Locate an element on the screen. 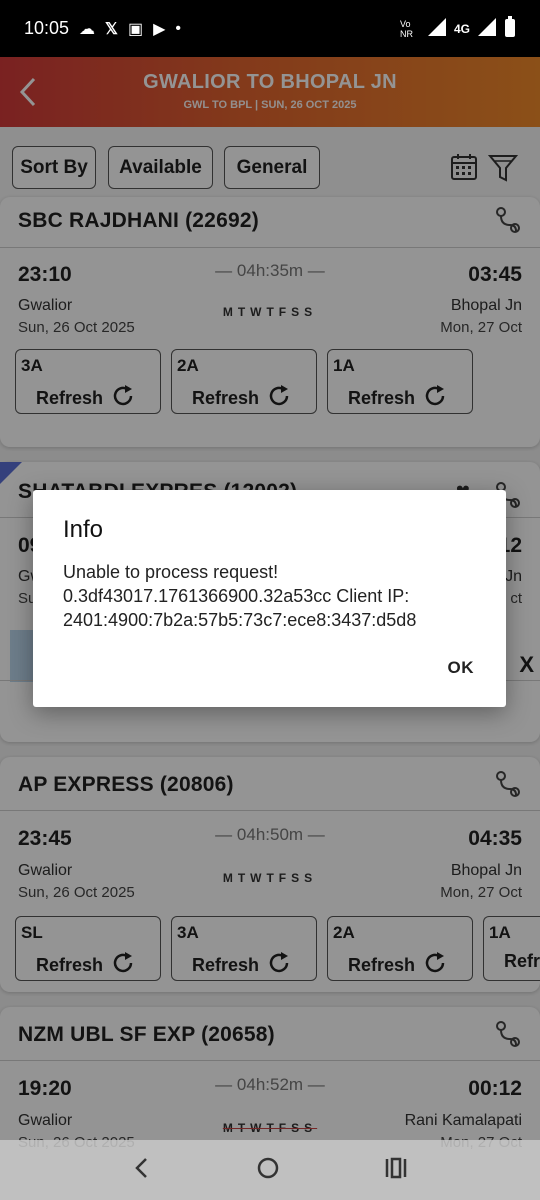 The image size is (540, 1200). status-bar: 10:05 ☁ 𝕏 ▣ ▶ • Vo NR 4G is located at coordinates (270, 28).